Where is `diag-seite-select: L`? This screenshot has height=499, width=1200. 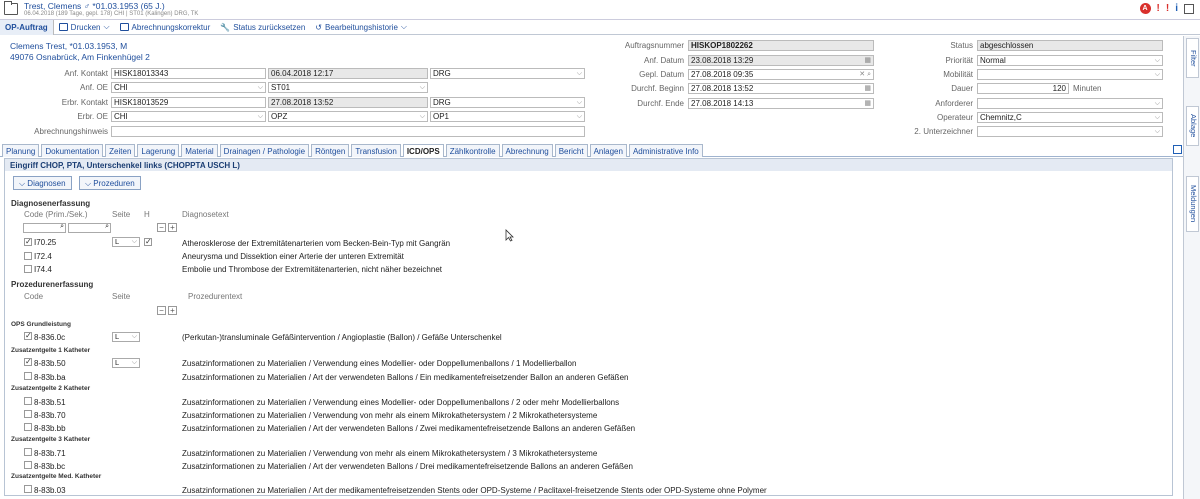
diag-seite-select: L is located at coordinates (126, 242).